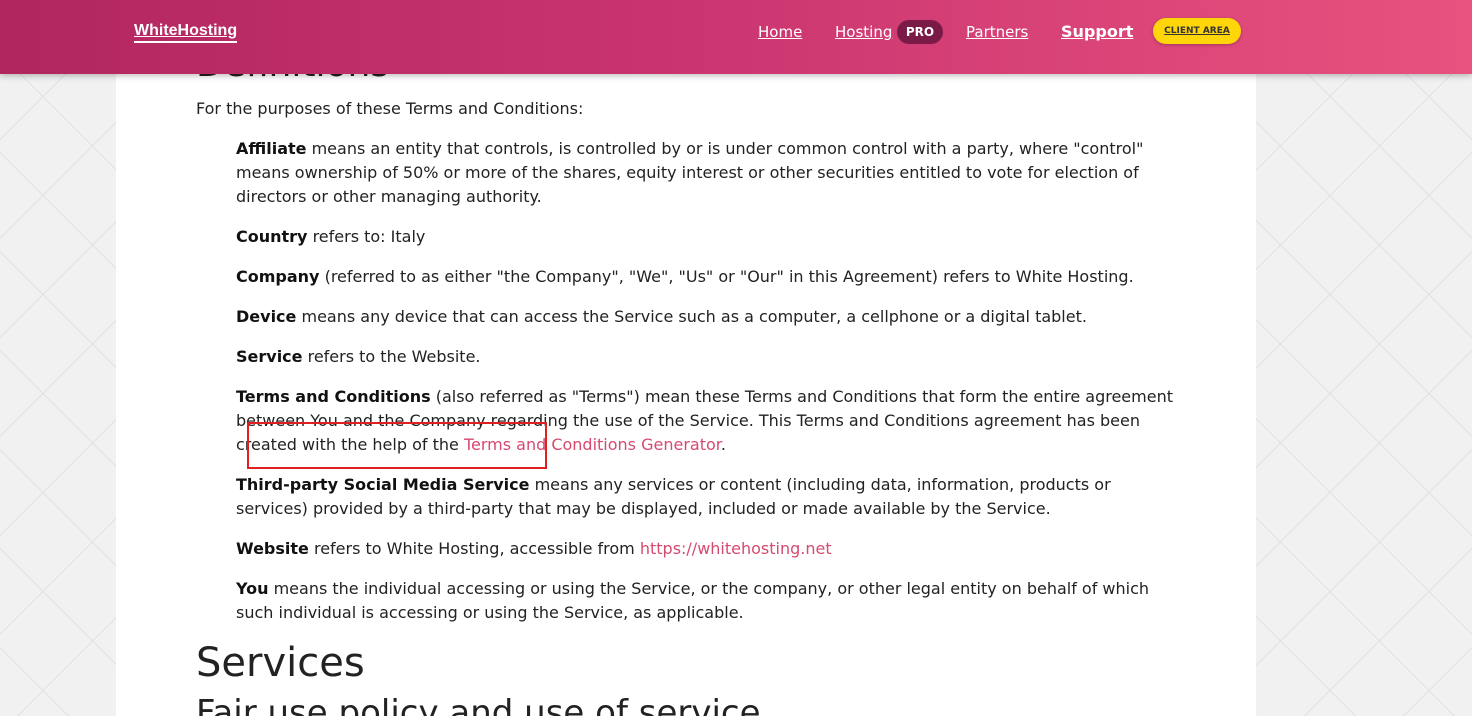  Describe the element at coordinates (997, 32) in the screenshot. I see `nav-partners: Partners` at that location.